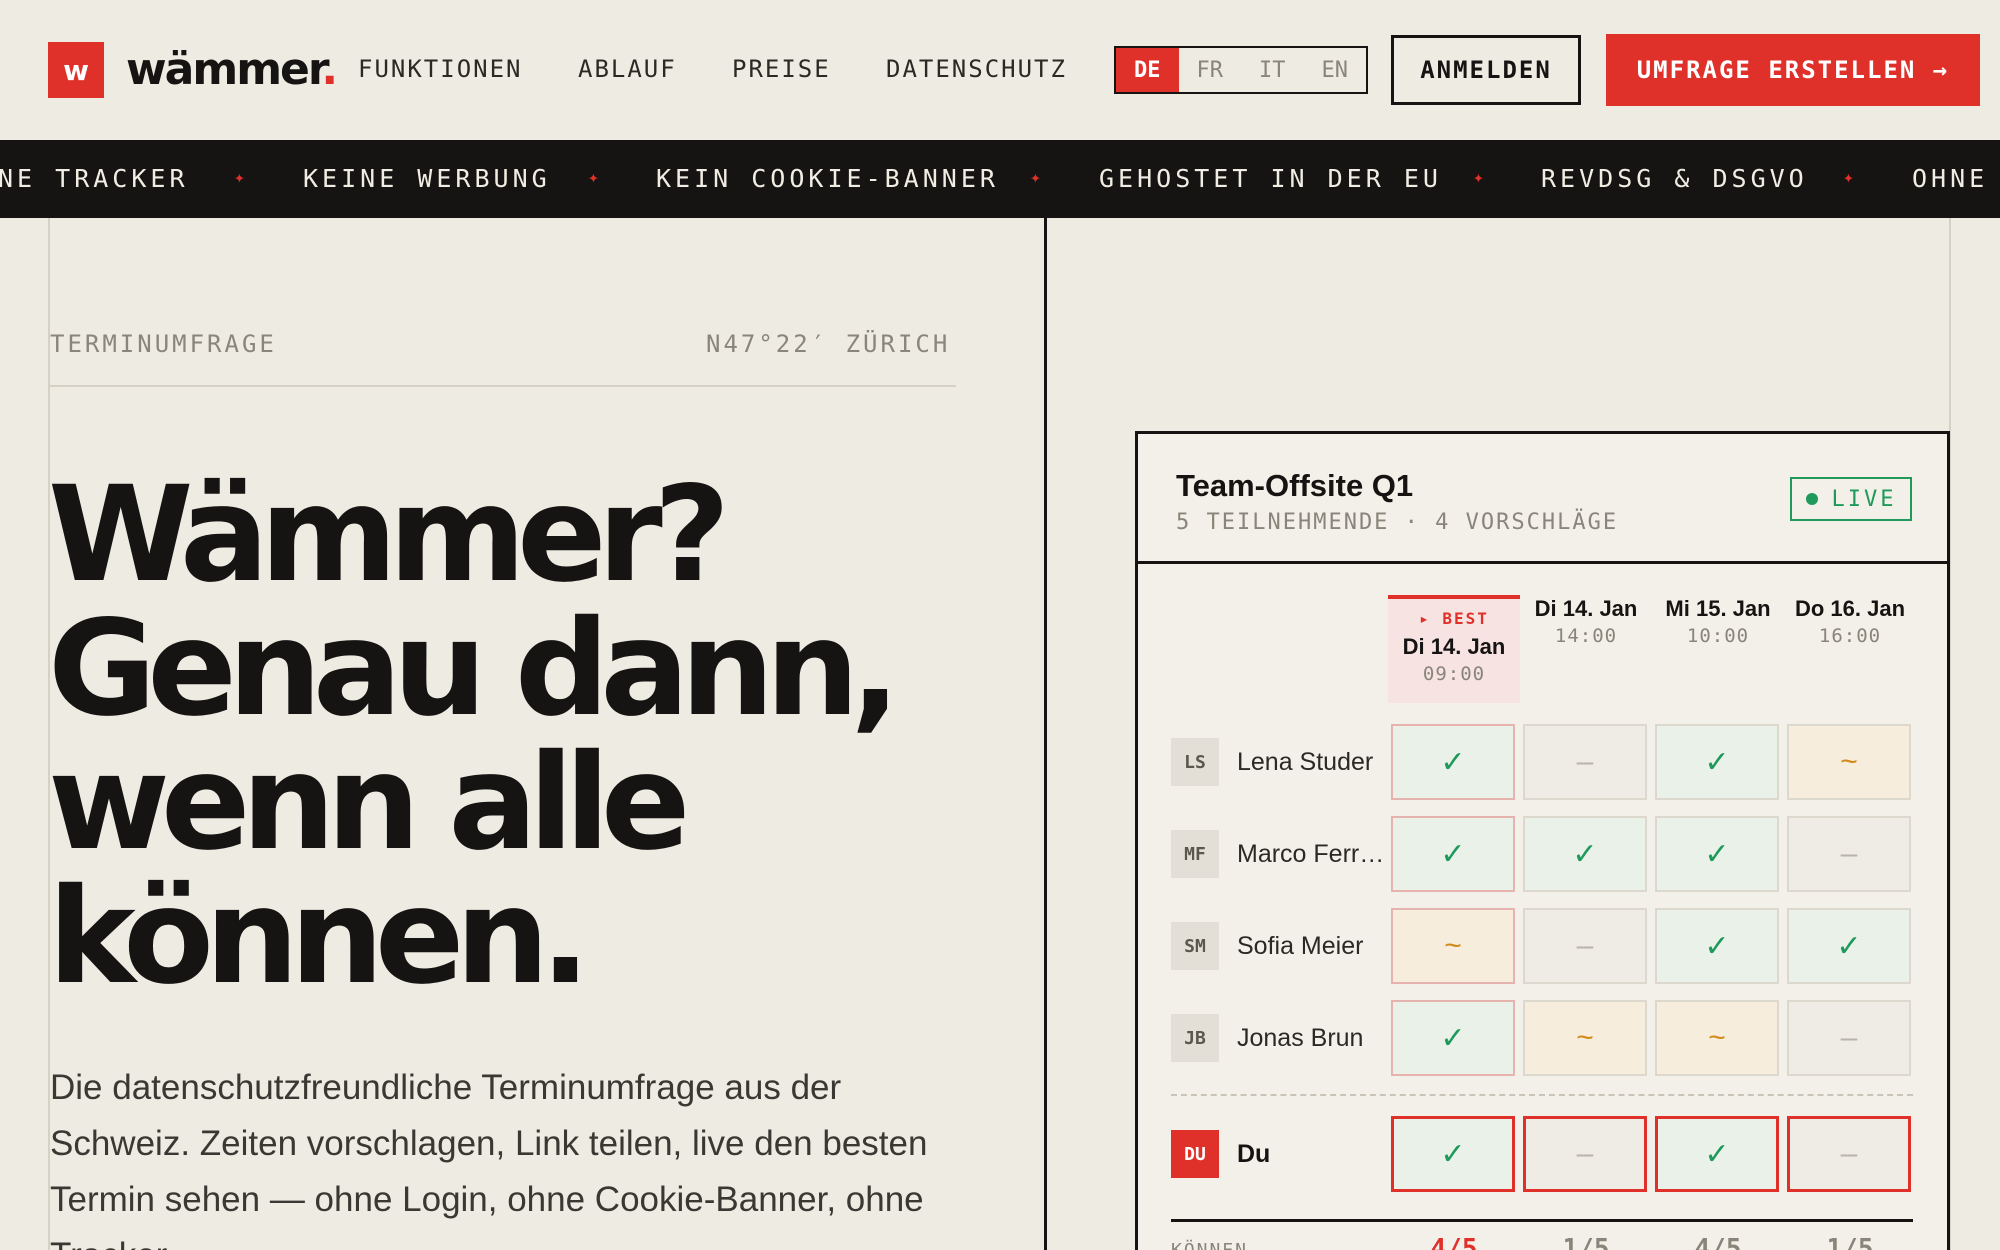  Describe the element at coordinates (1454, 618) in the screenshot. I see `best-tag: ▸ BEST` at that location.